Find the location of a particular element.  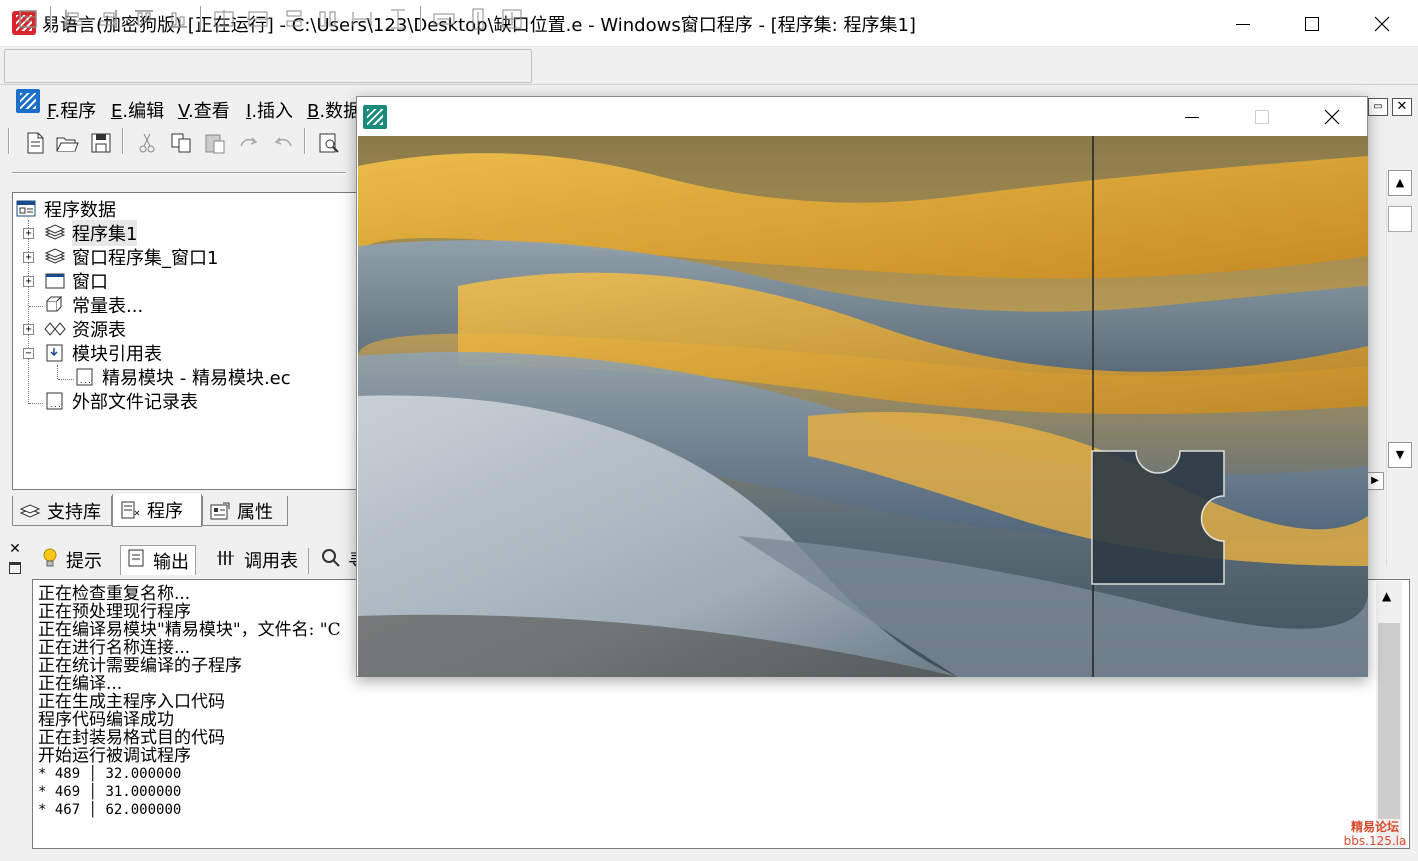

tree-item-jingyi-module: ... 精易模块 - 精易模块.ec is located at coordinates (182, 377).